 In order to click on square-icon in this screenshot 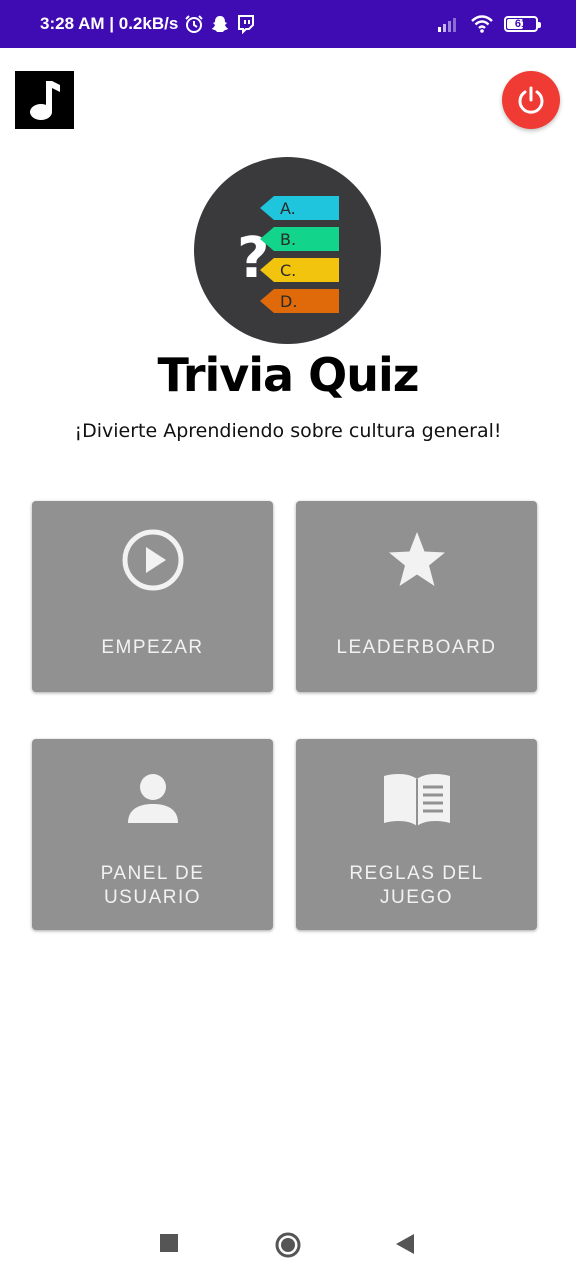, I will do `click(169, 1243)`.